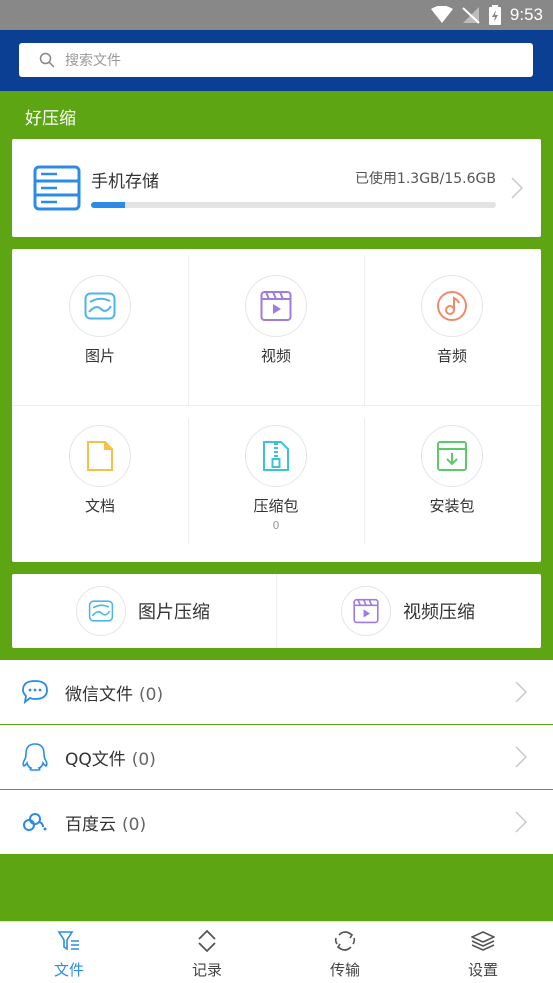 This screenshot has height=983, width=553. What do you see at coordinates (483, 941) in the screenshot?
I see `settings-layers-icon` at bounding box center [483, 941].